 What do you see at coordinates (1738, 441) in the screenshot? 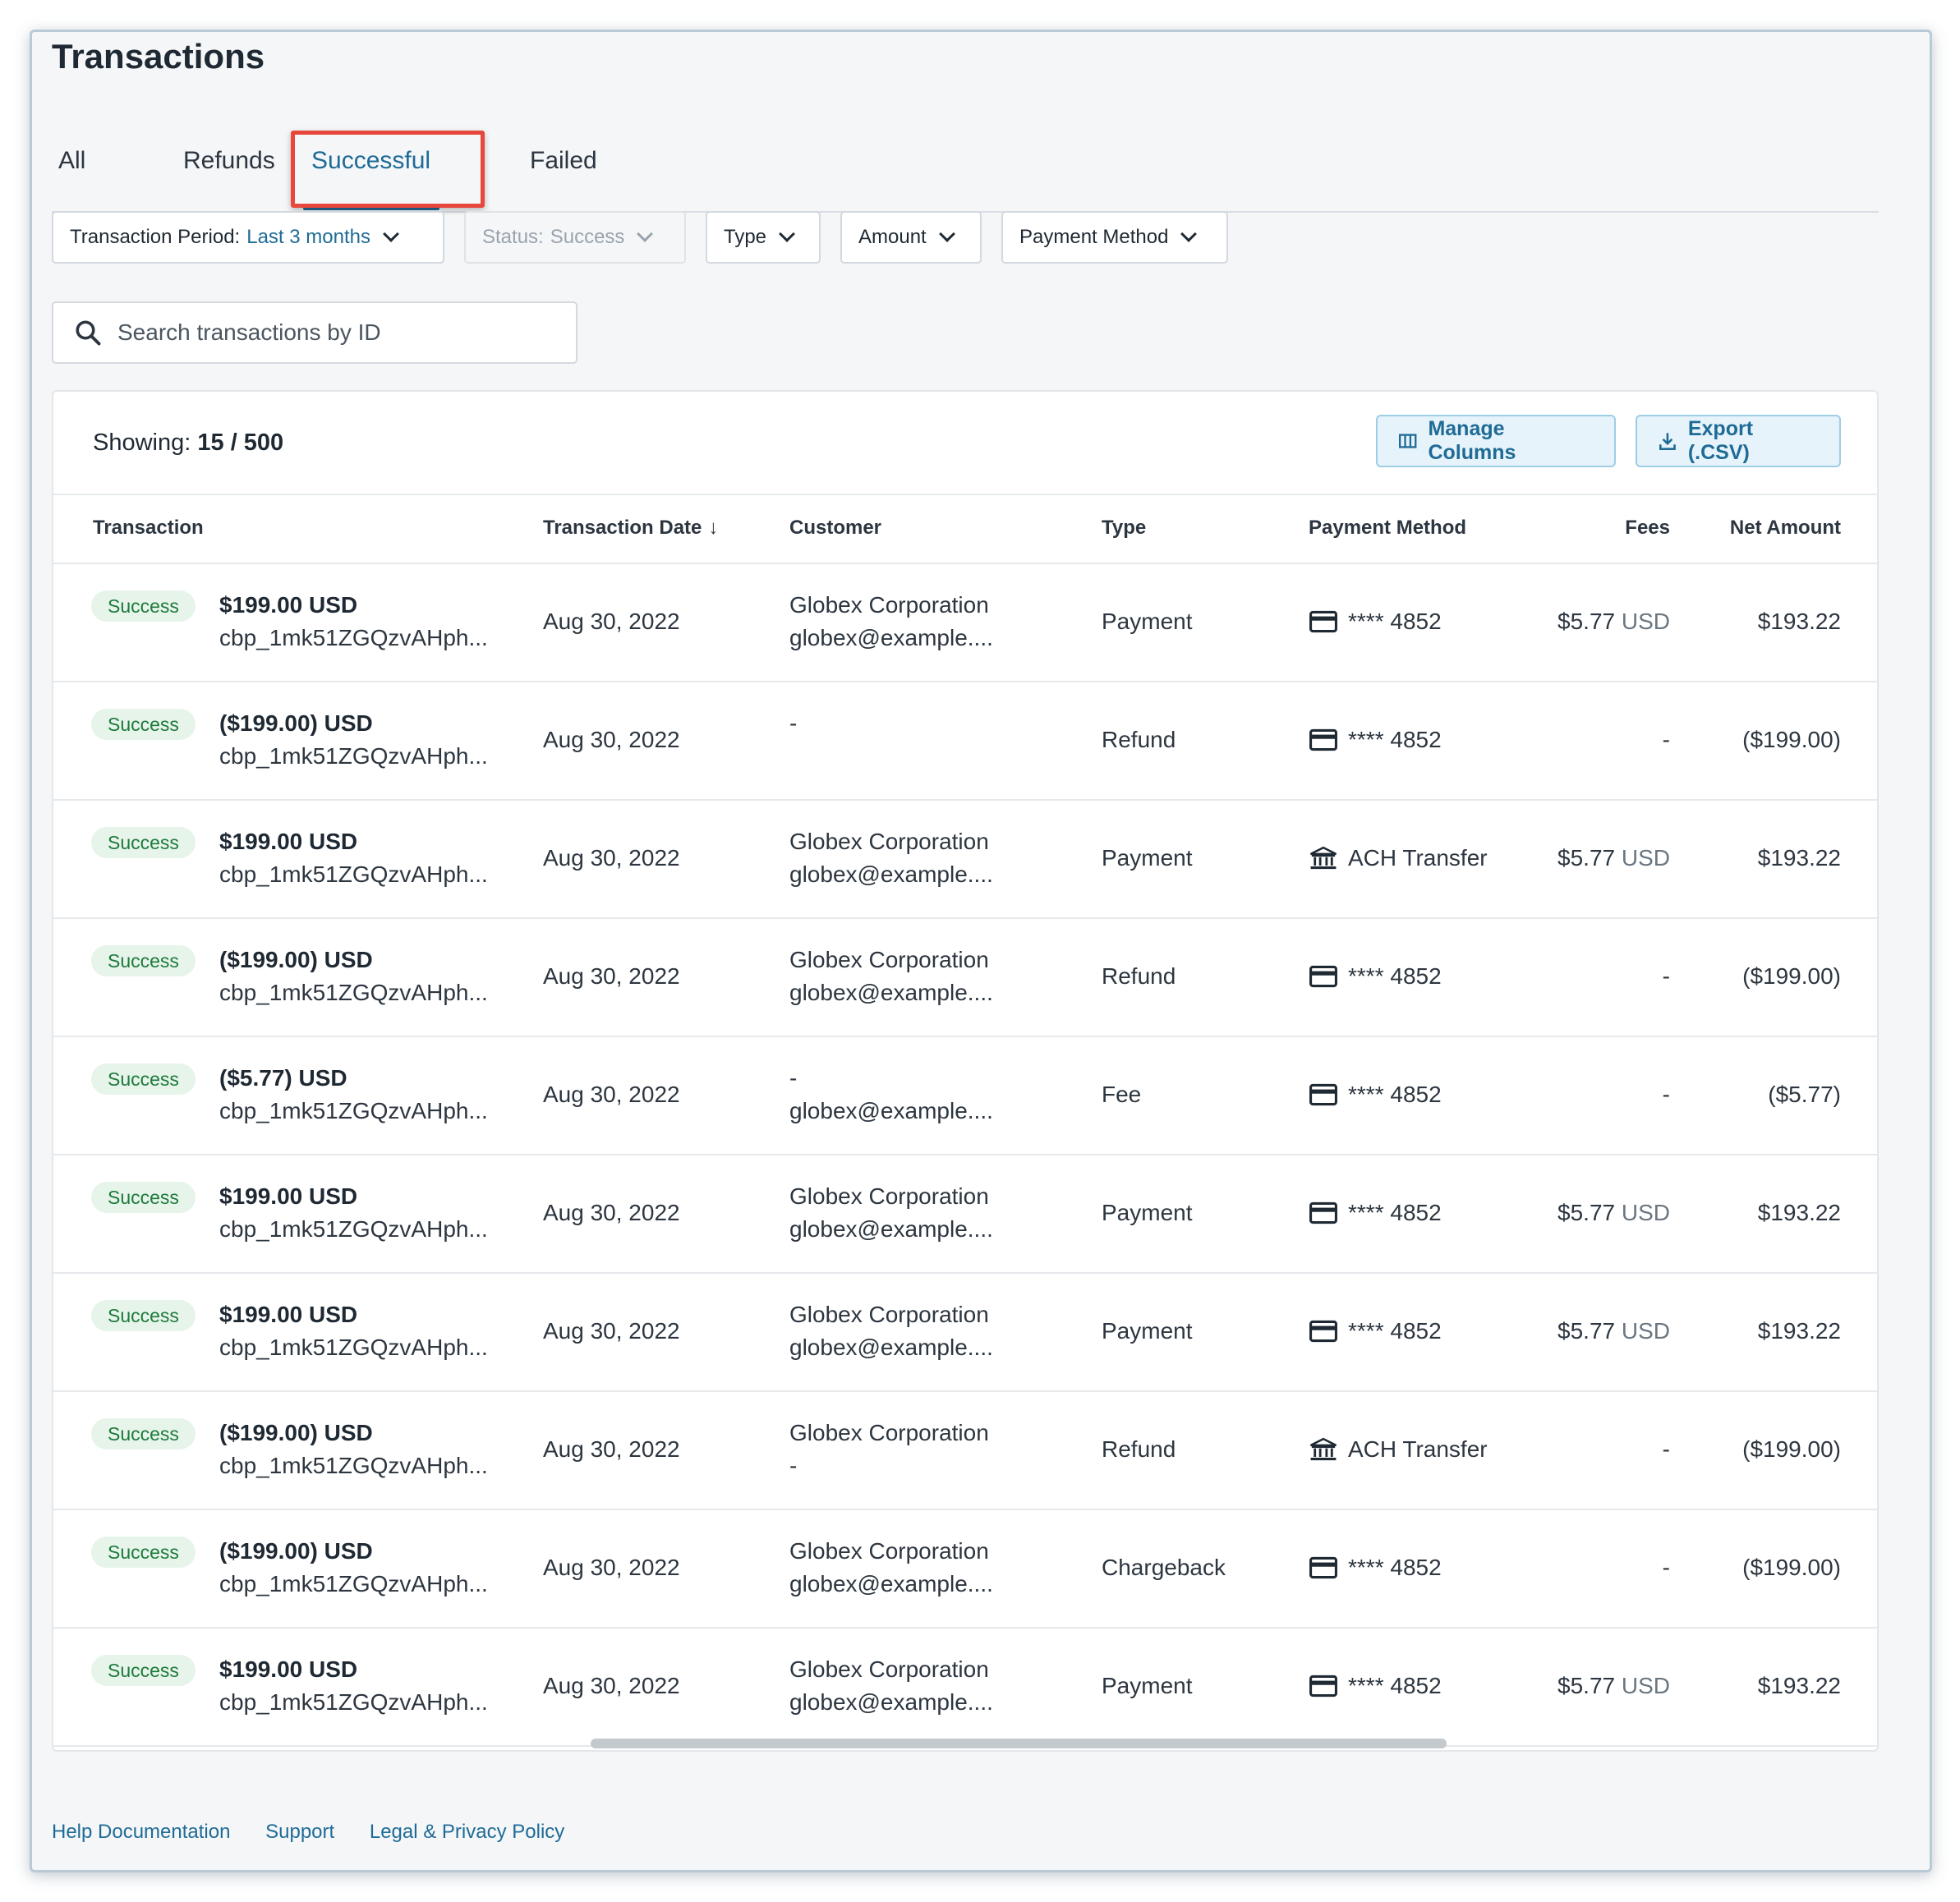
I see `export-csv-button: Export (.CSV)` at bounding box center [1738, 441].